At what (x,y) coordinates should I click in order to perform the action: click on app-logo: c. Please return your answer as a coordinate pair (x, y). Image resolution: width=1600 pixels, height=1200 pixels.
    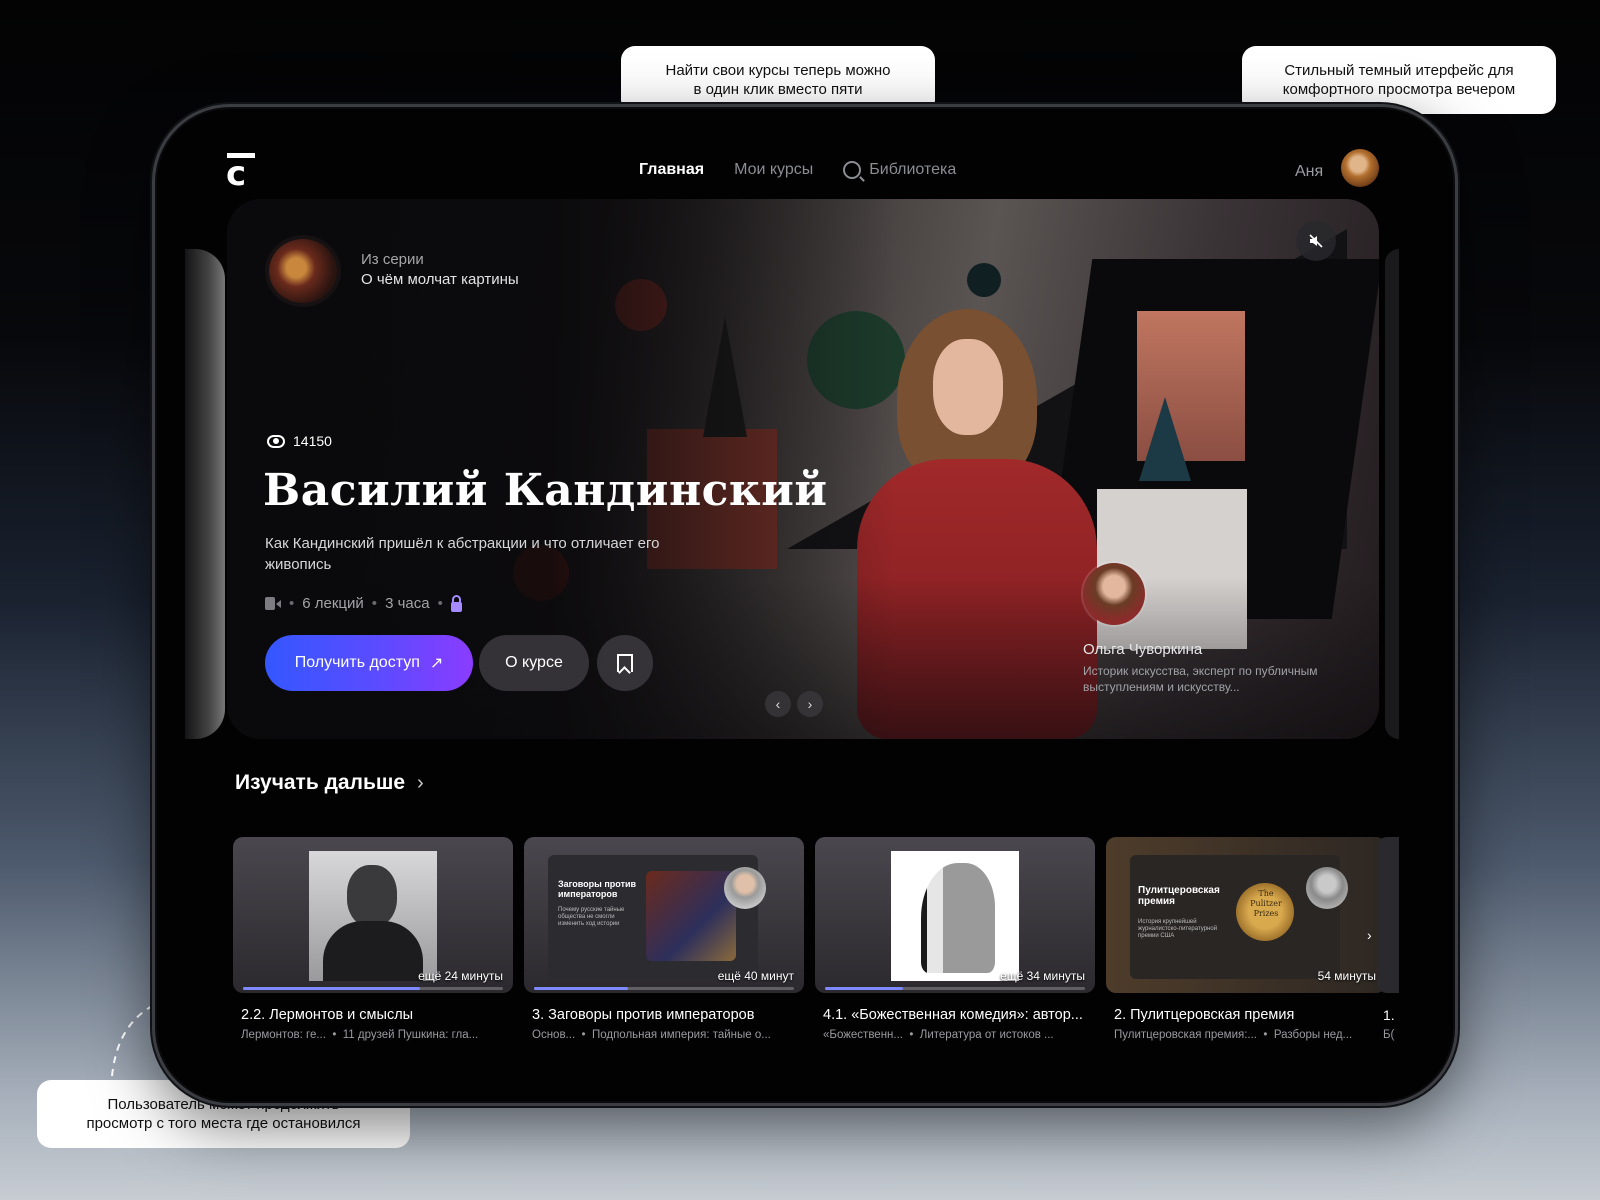
    Looking at the image, I should click on (241, 173).